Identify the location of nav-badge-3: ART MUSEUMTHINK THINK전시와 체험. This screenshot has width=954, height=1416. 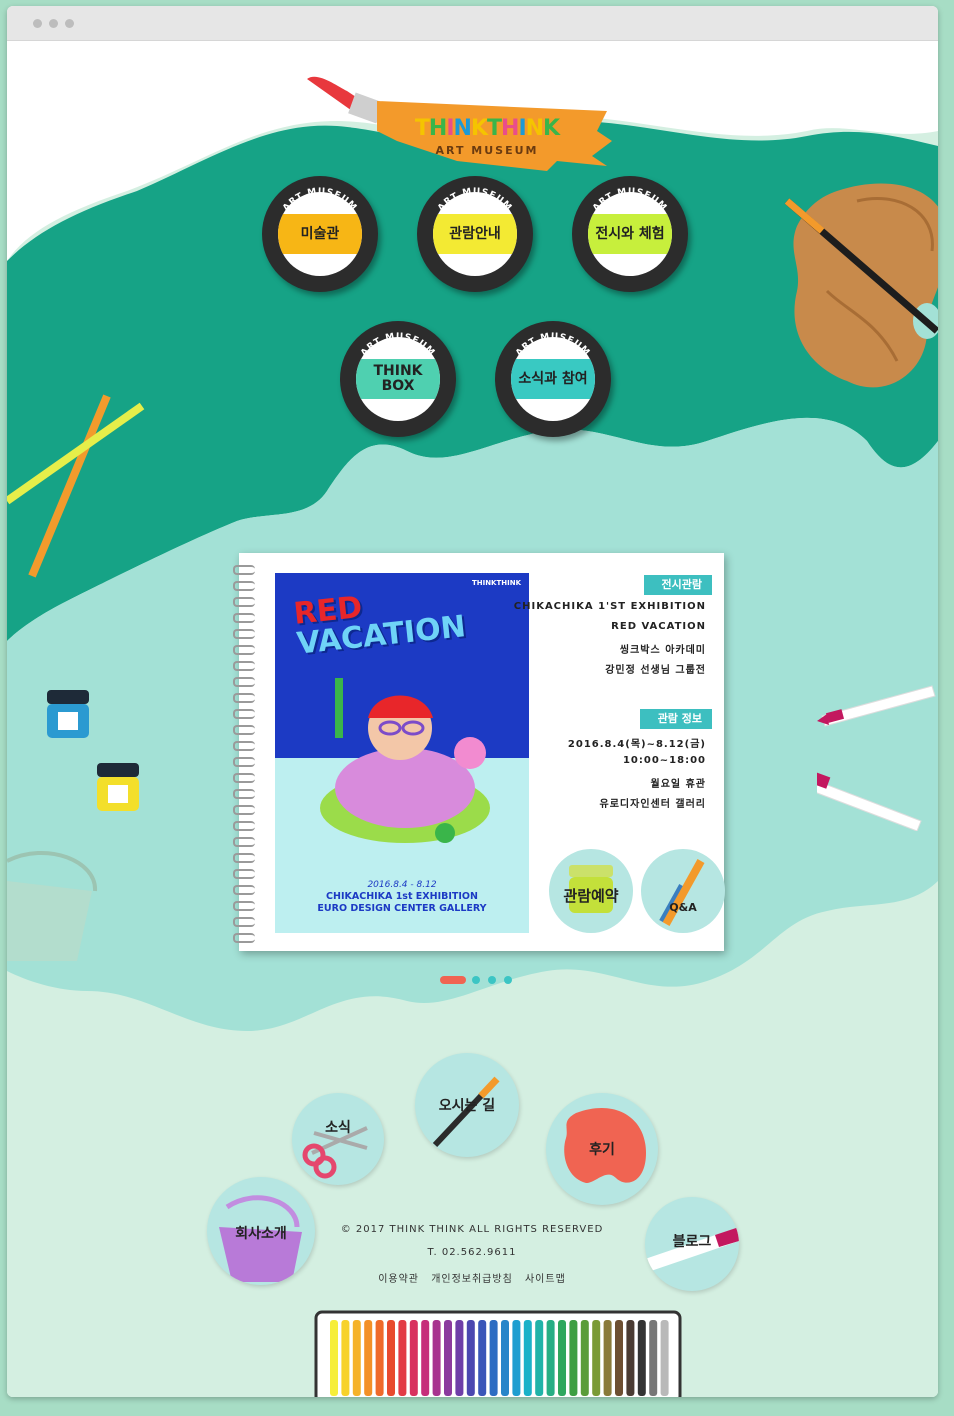
(630, 234).